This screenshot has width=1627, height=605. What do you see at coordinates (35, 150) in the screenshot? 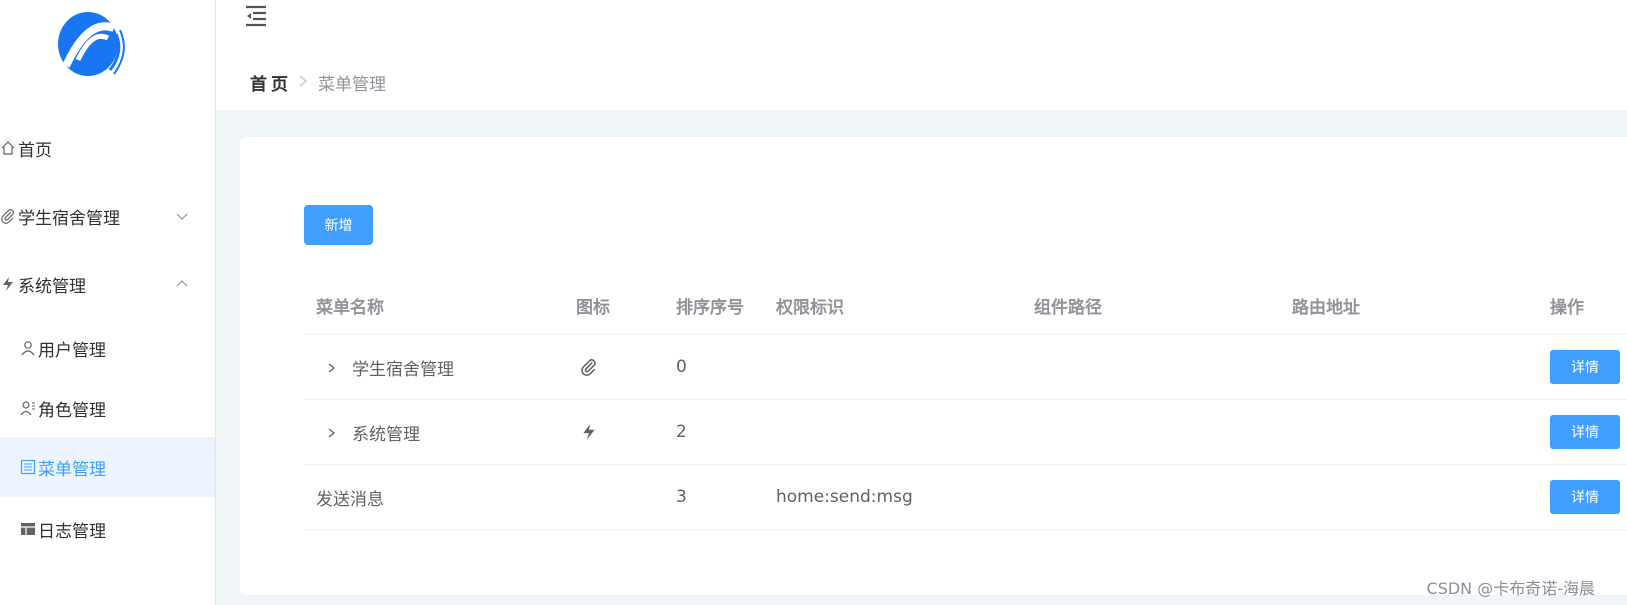
I see `sidebar-item-label: 首页` at bounding box center [35, 150].